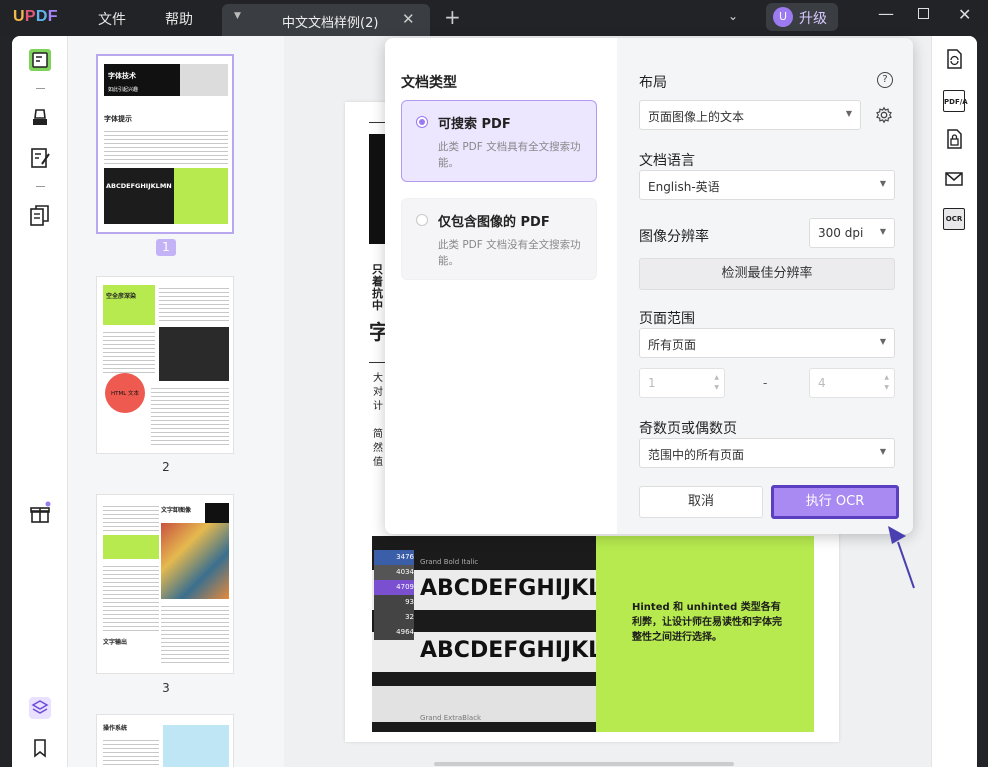 The width and height of the screenshot is (988, 767). What do you see at coordinates (121, 296) in the screenshot?
I see `thumb2-title: 空全彦深染` at bounding box center [121, 296].